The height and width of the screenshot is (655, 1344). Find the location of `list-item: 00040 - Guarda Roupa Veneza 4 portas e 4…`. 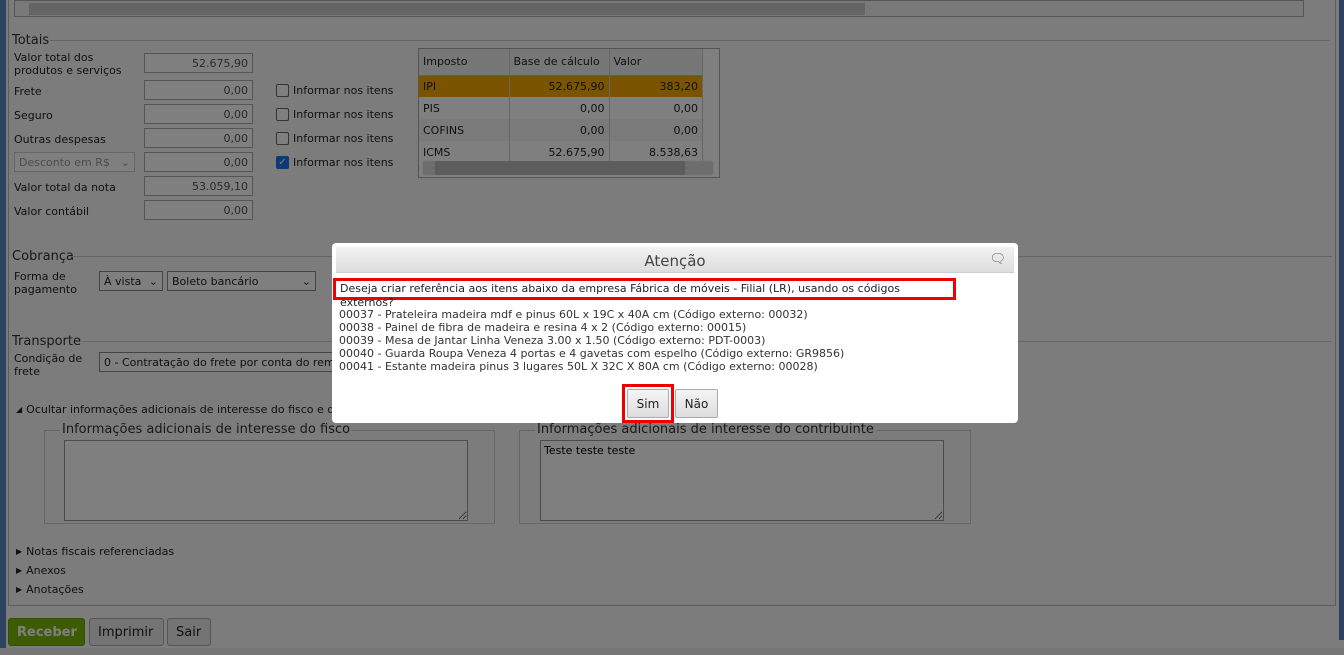

list-item: 00040 - Guarda Roupa Veneza 4 portas e 4… is located at coordinates (592, 353).